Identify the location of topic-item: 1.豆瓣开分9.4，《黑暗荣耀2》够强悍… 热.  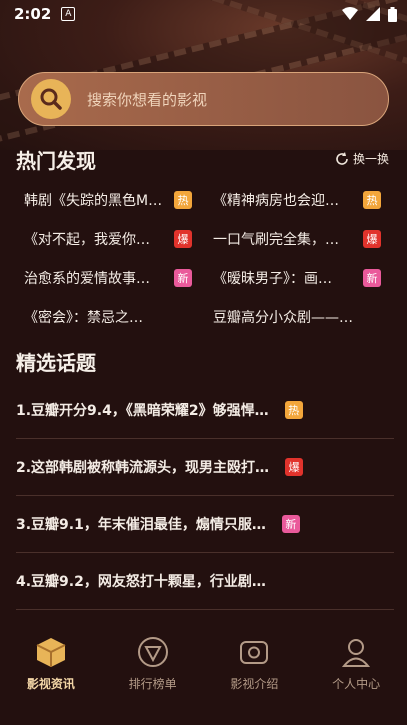
(205, 410).